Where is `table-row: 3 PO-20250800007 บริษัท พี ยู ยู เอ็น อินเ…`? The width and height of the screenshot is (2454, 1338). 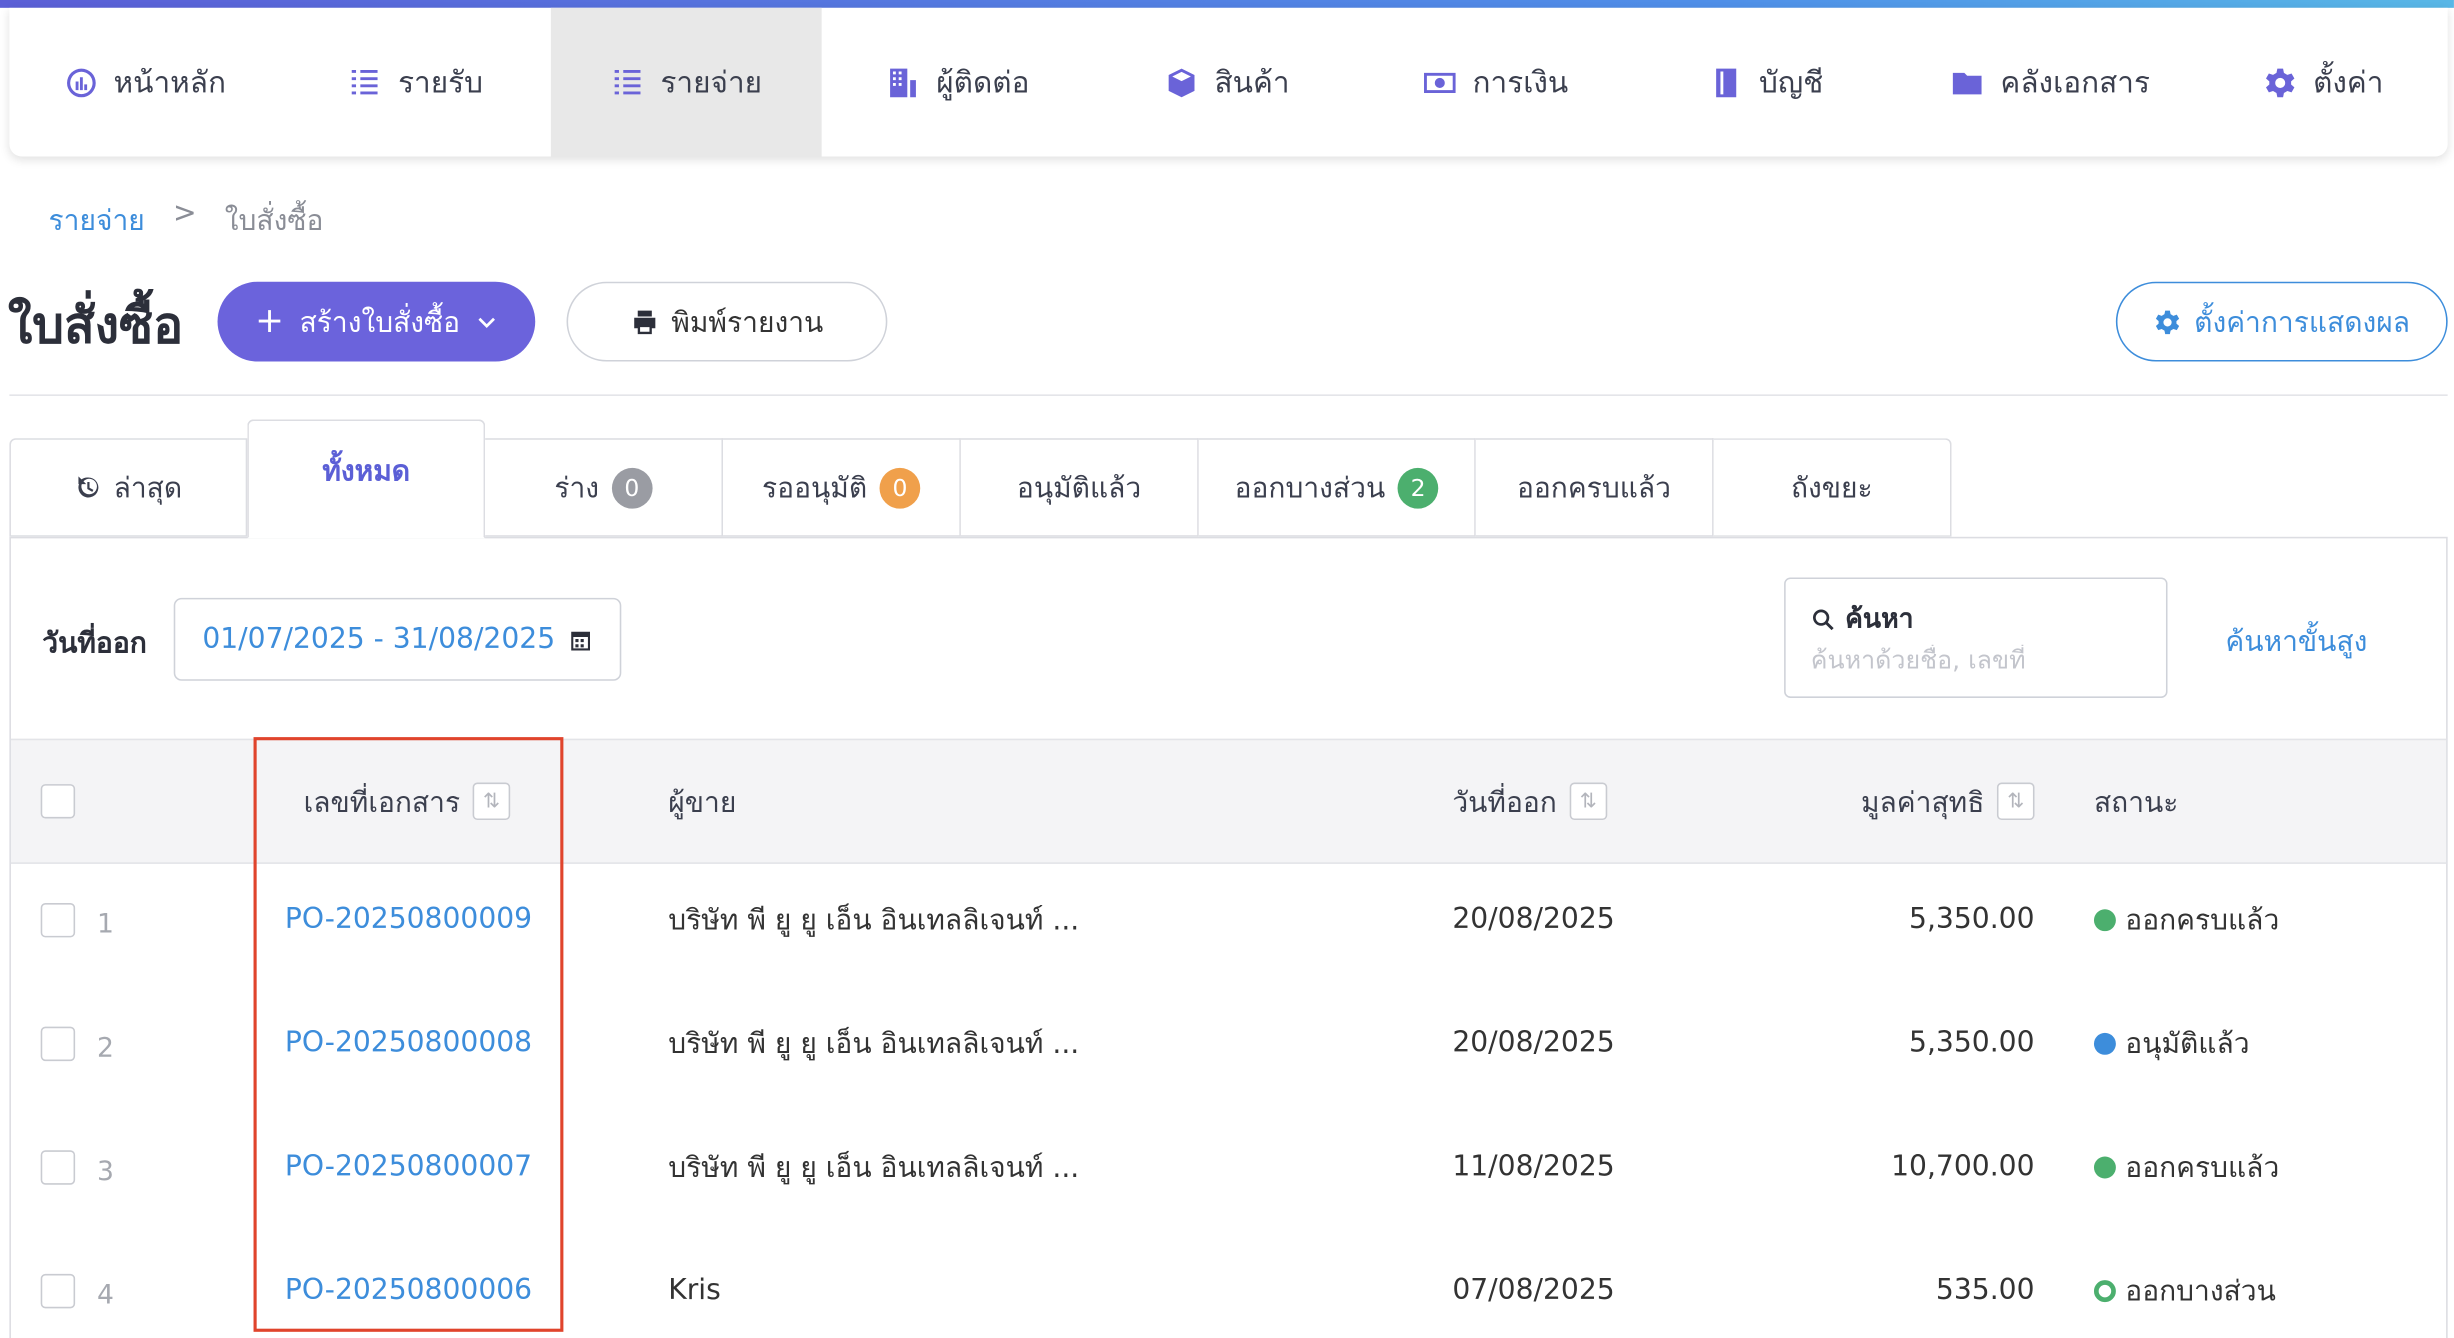 table-row: 3 PO-20250800007 บริษัท พี ยู ยู เอ็น อินเ… is located at coordinates (1228, 1167).